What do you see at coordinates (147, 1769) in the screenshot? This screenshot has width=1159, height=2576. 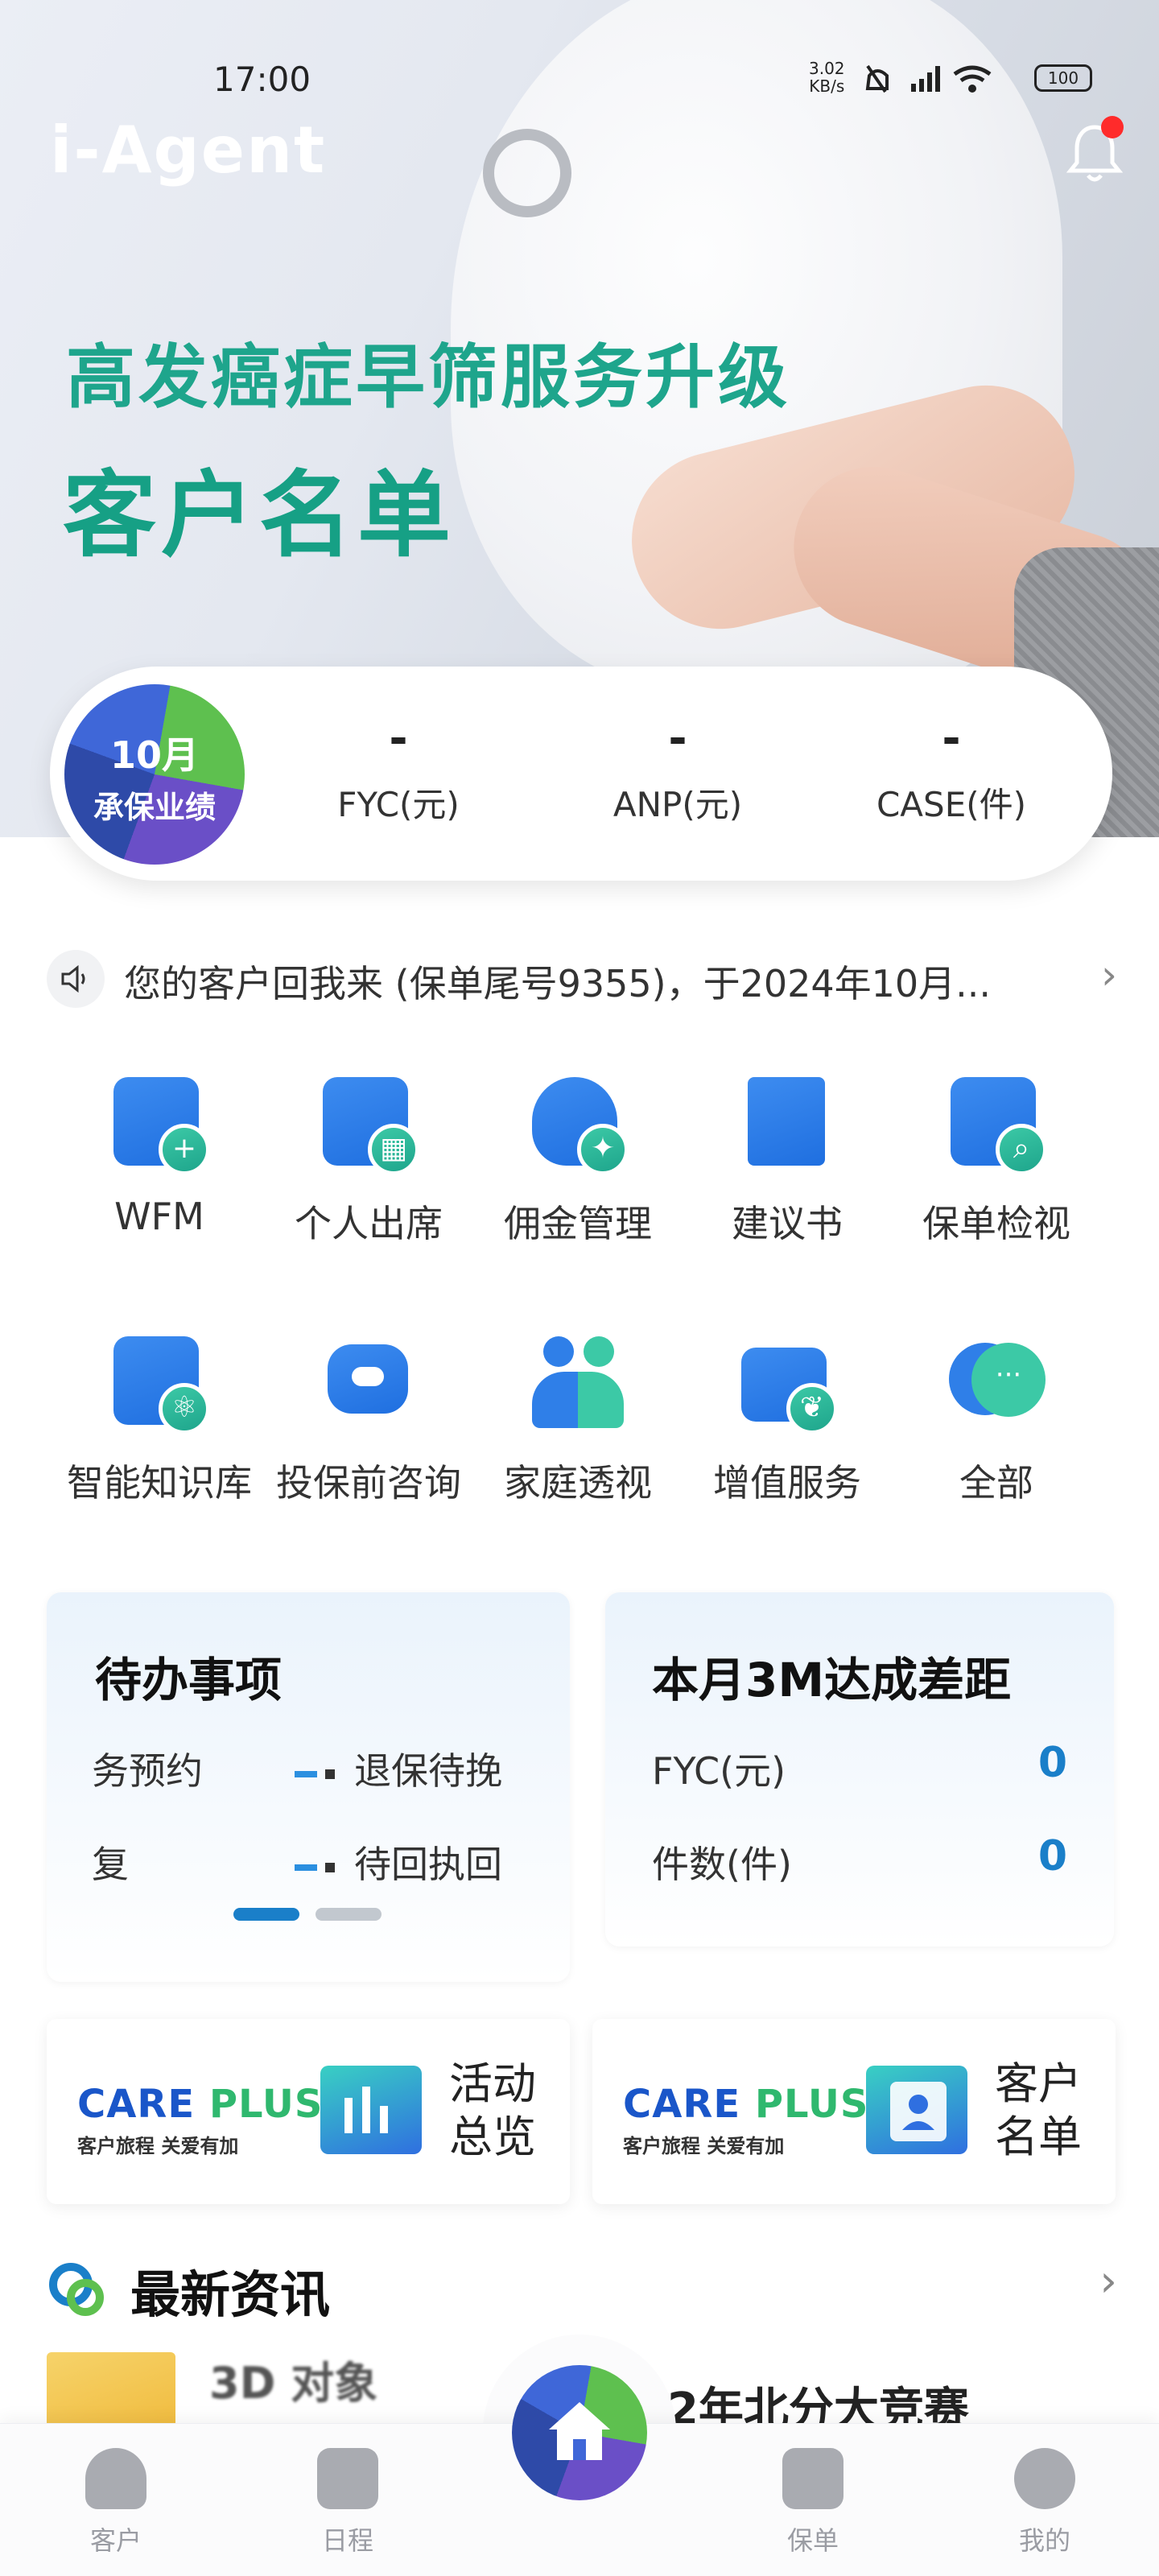 I see `todo-item: 务预约` at bounding box center [147, 1769].